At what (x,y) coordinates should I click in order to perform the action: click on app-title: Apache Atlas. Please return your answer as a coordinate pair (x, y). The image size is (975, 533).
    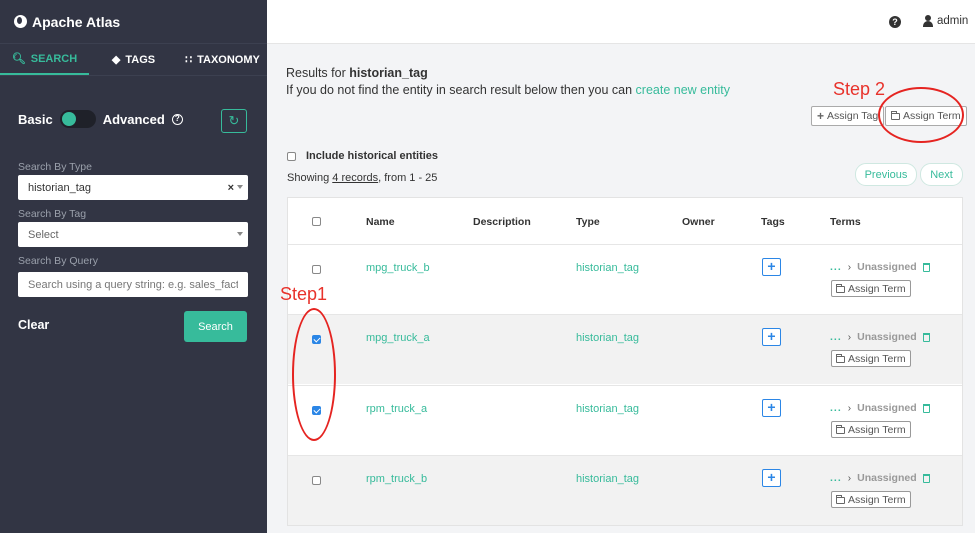
    Looking at the image, I should click on (76, 21).